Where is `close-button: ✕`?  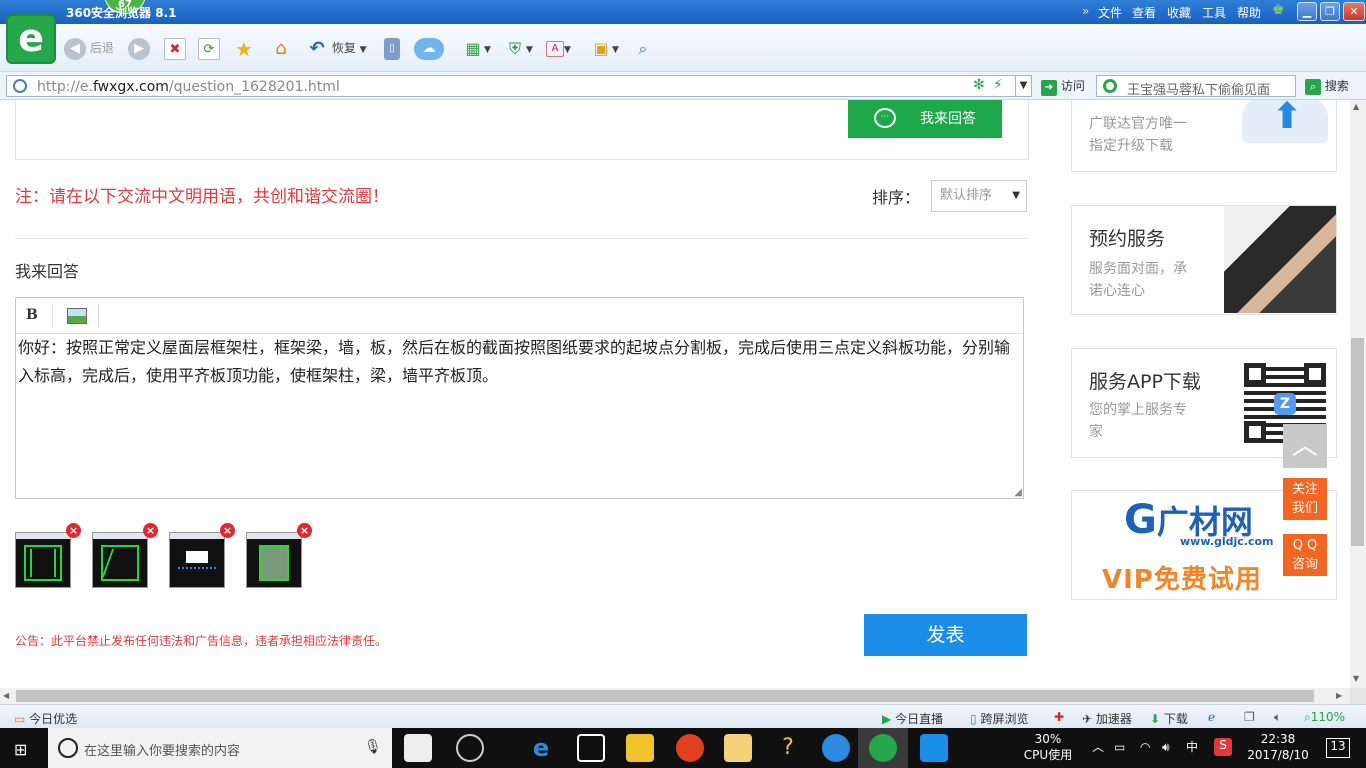
close-button: ✕ is located at coordinates (1354, 11).